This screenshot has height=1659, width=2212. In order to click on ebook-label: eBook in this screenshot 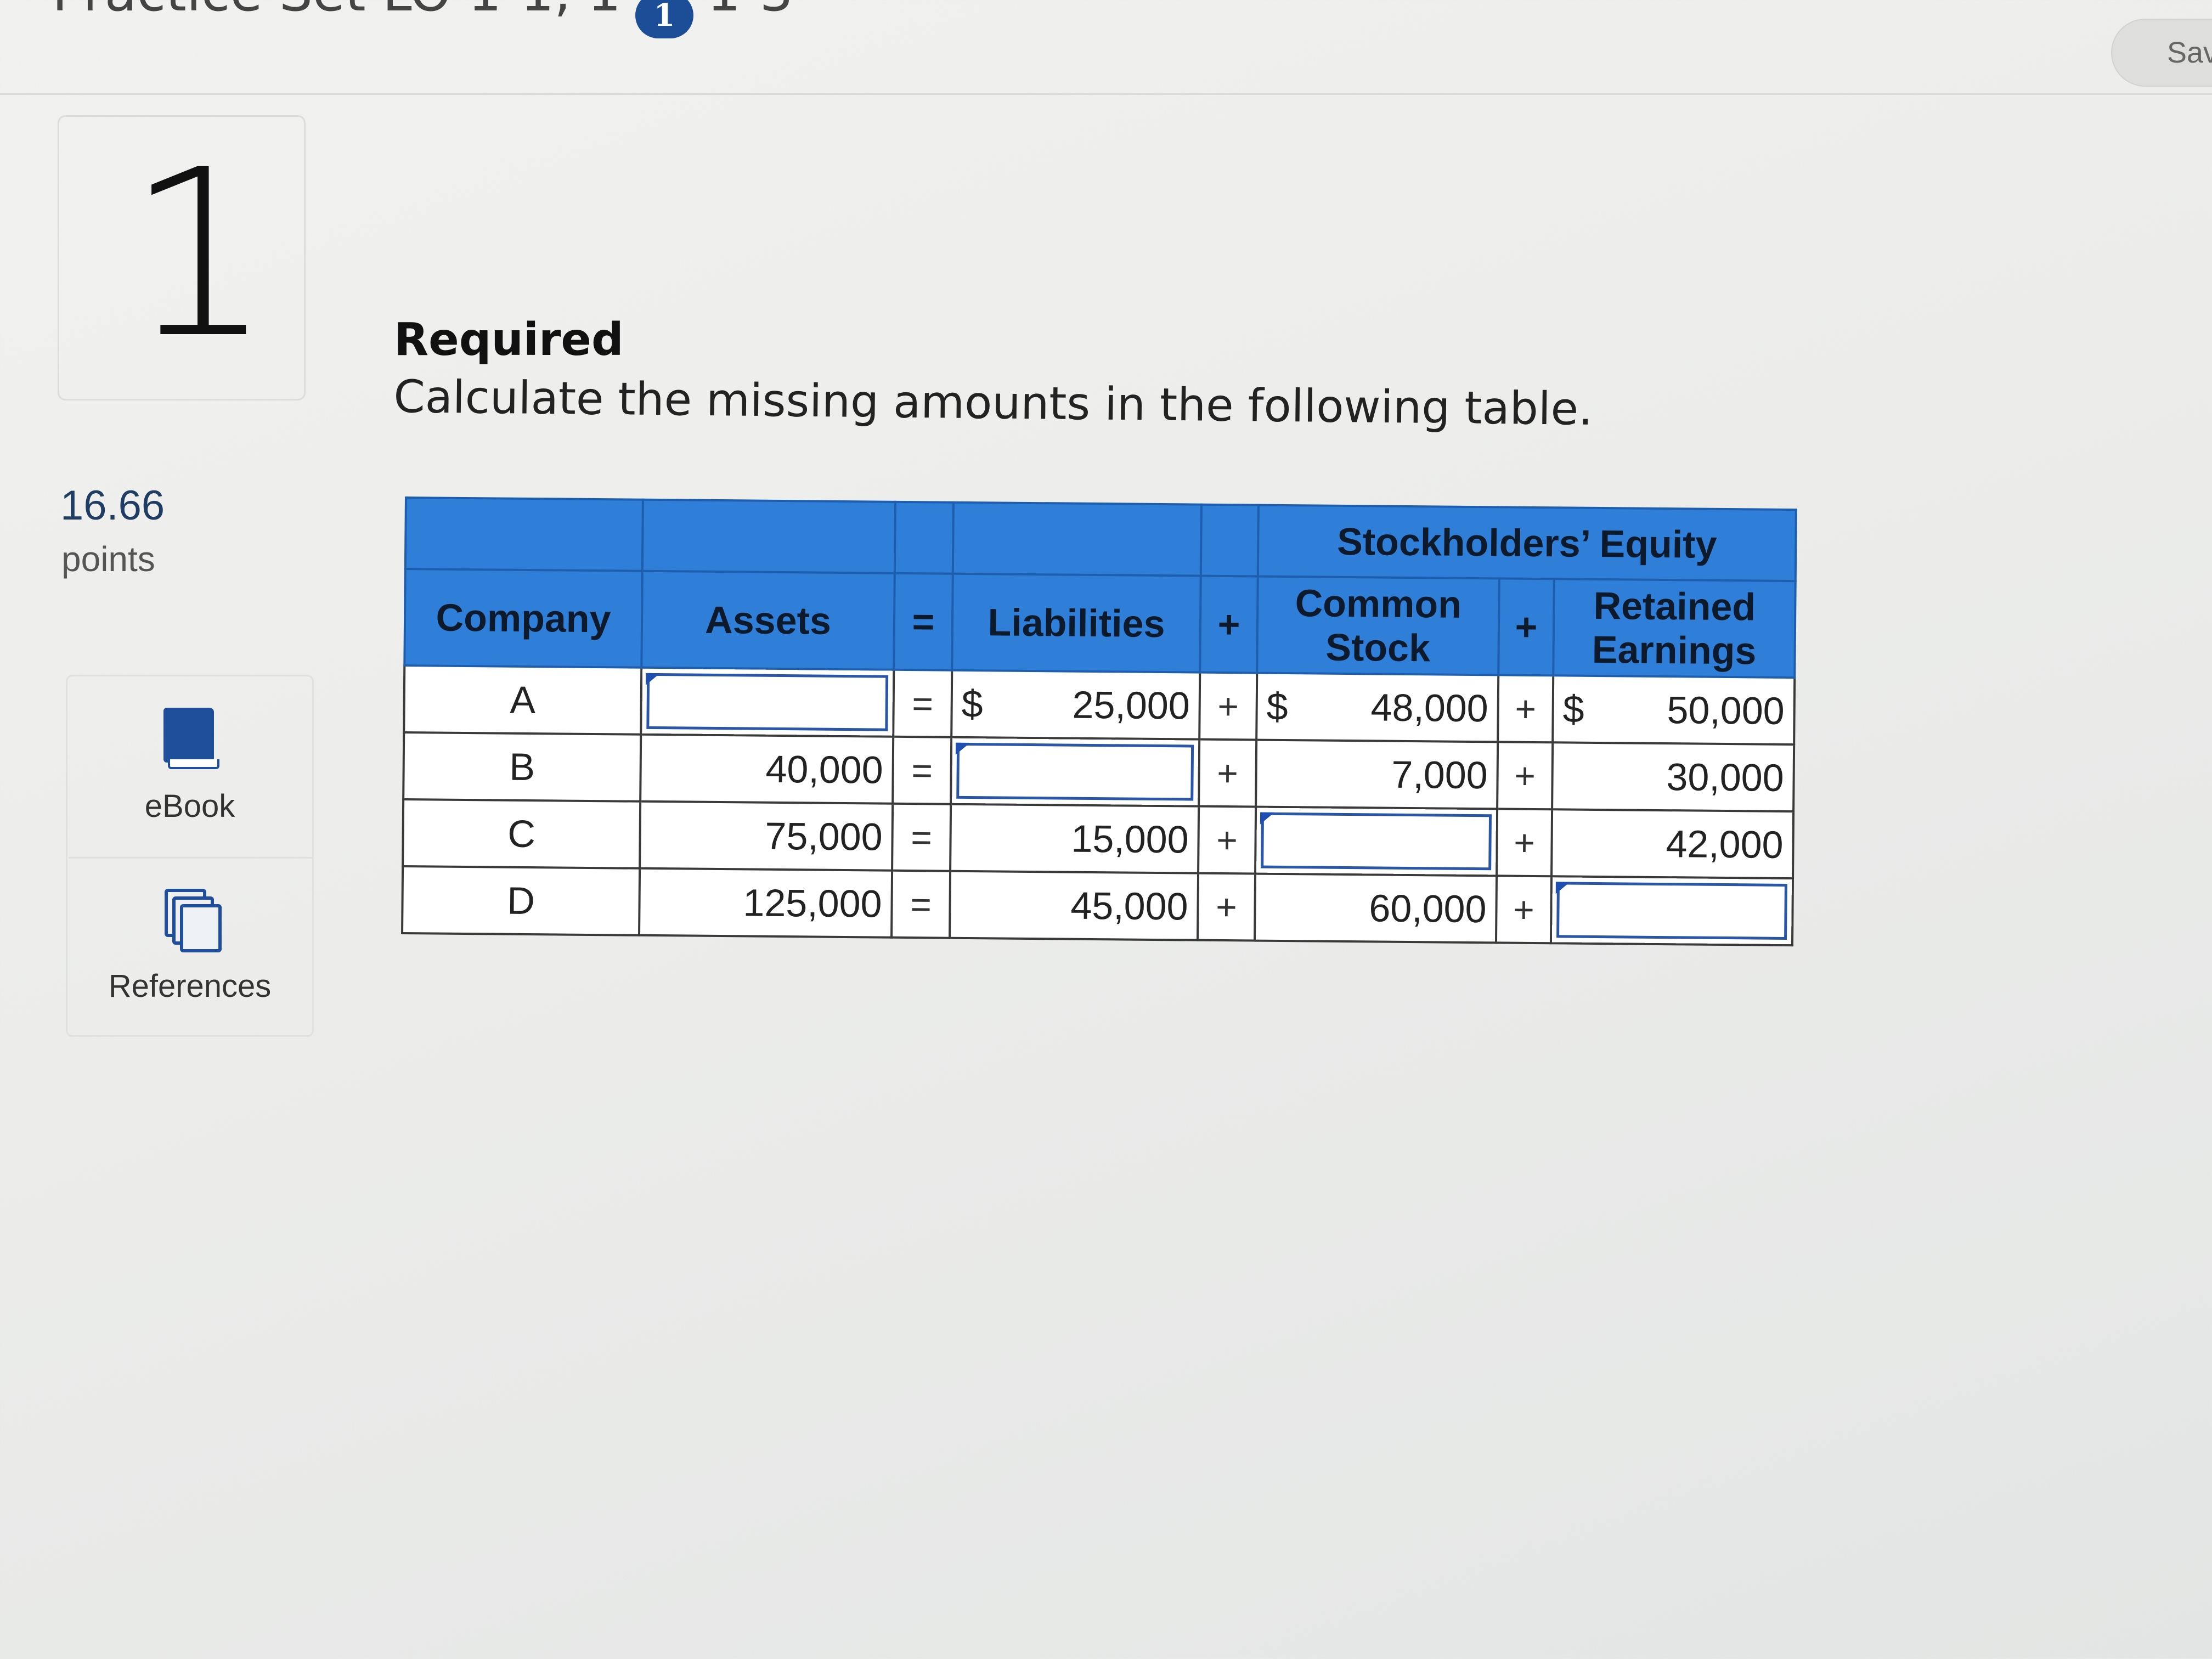, I will do `click(189, 806)`.